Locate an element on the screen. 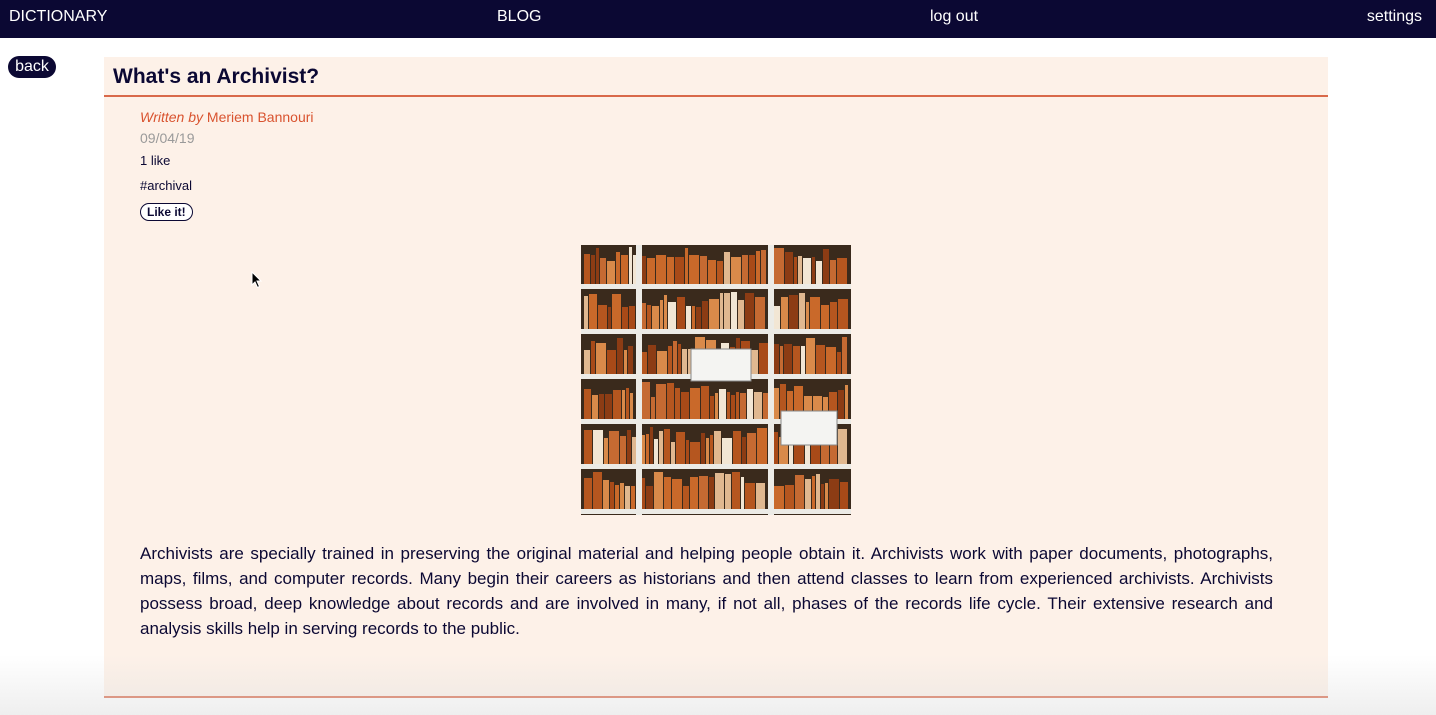 Image resolution: width=1436 pixels, height=715 pixels. nav-dictionary-link: DICTIONARY is located at coordinates (58, 17).